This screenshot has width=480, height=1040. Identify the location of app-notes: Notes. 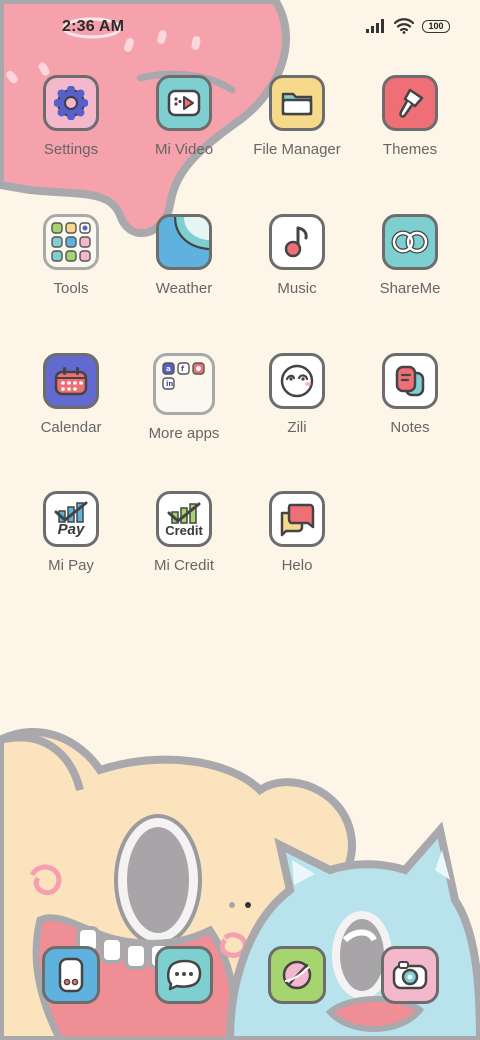
(410, 394).